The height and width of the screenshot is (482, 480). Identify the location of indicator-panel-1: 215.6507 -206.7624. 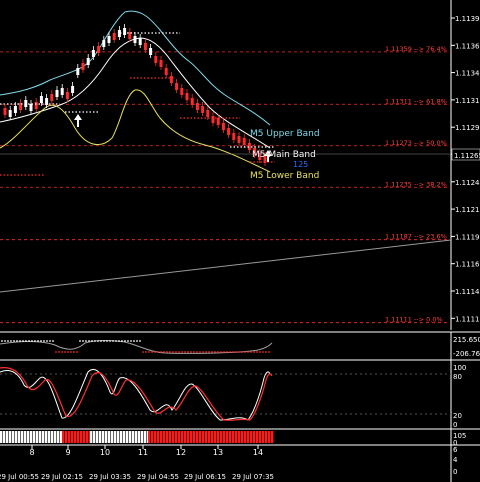
(240, 345).